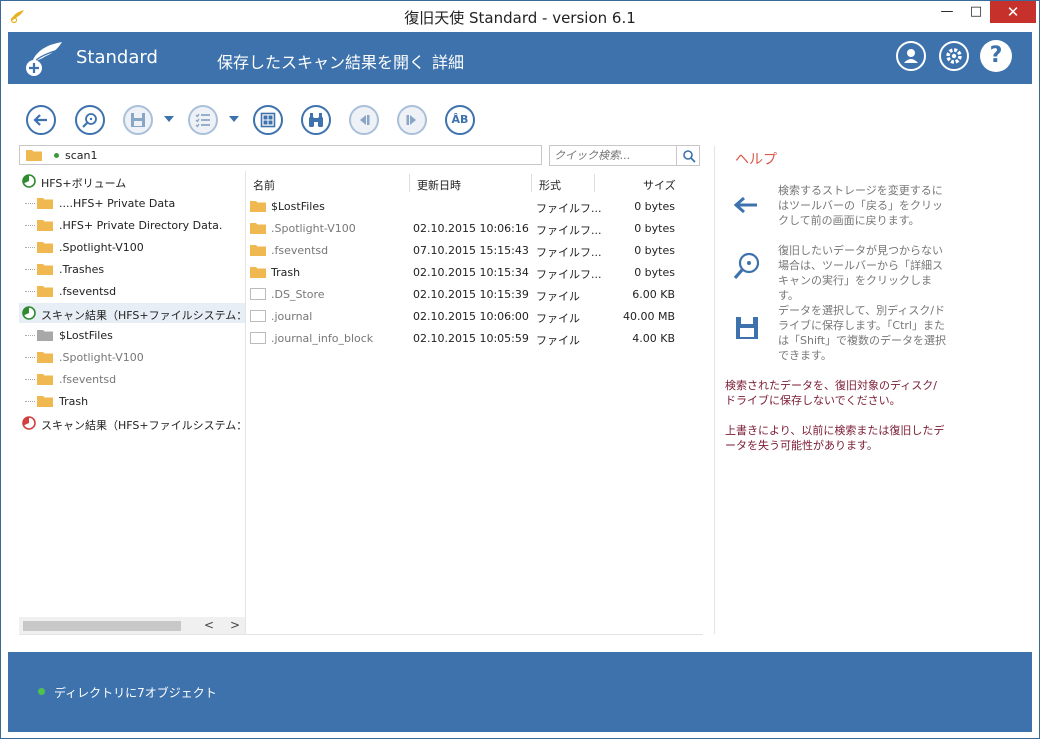 The height and width of the screenshot is (739, 1040). Describe the element at coordinates (471, 250) in the screenshot. I see `cell-date: 07.10.2015 15:15:43` at that location.